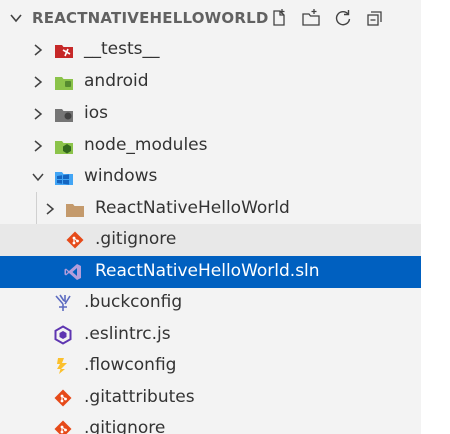 The height and width of the screenshot is (434, 450). What do you see at coordinates (64, 51) in the screenshot?
I see `folder-test-icon` at bounding box center [64, 51].